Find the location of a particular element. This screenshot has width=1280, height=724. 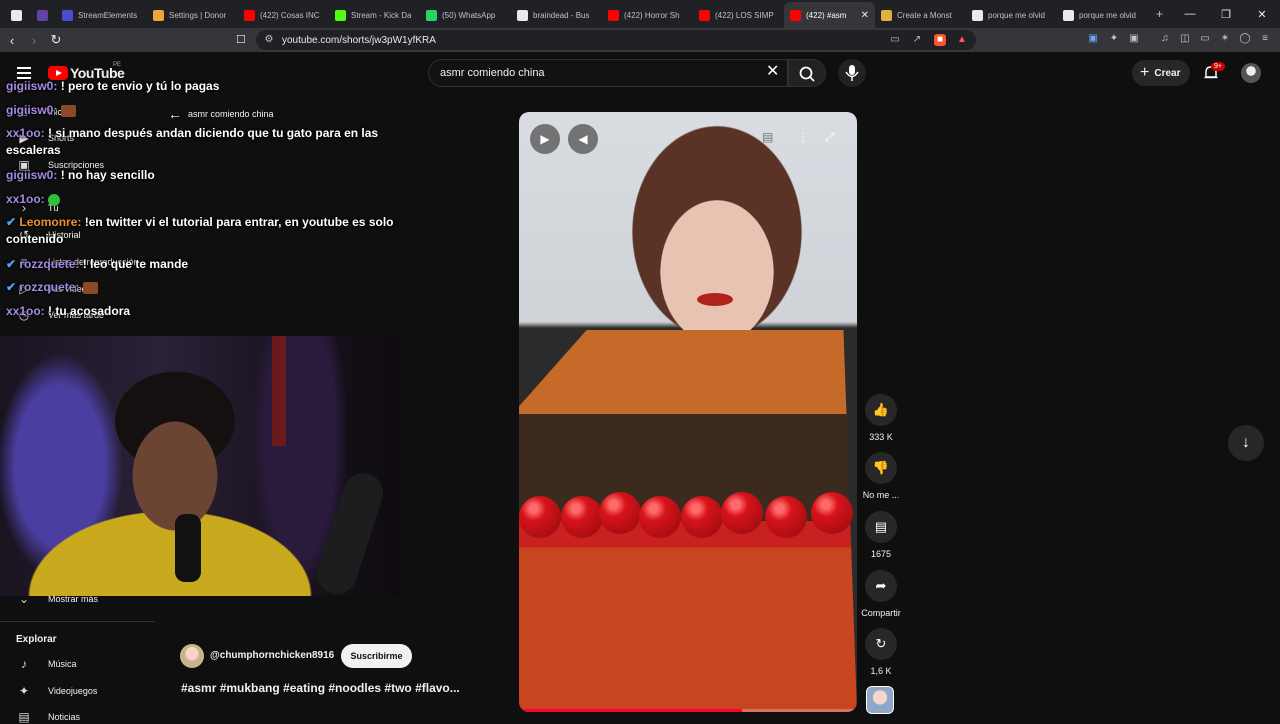

chat-message: ✔ rozzquete: is located at coordinates (201, 287).